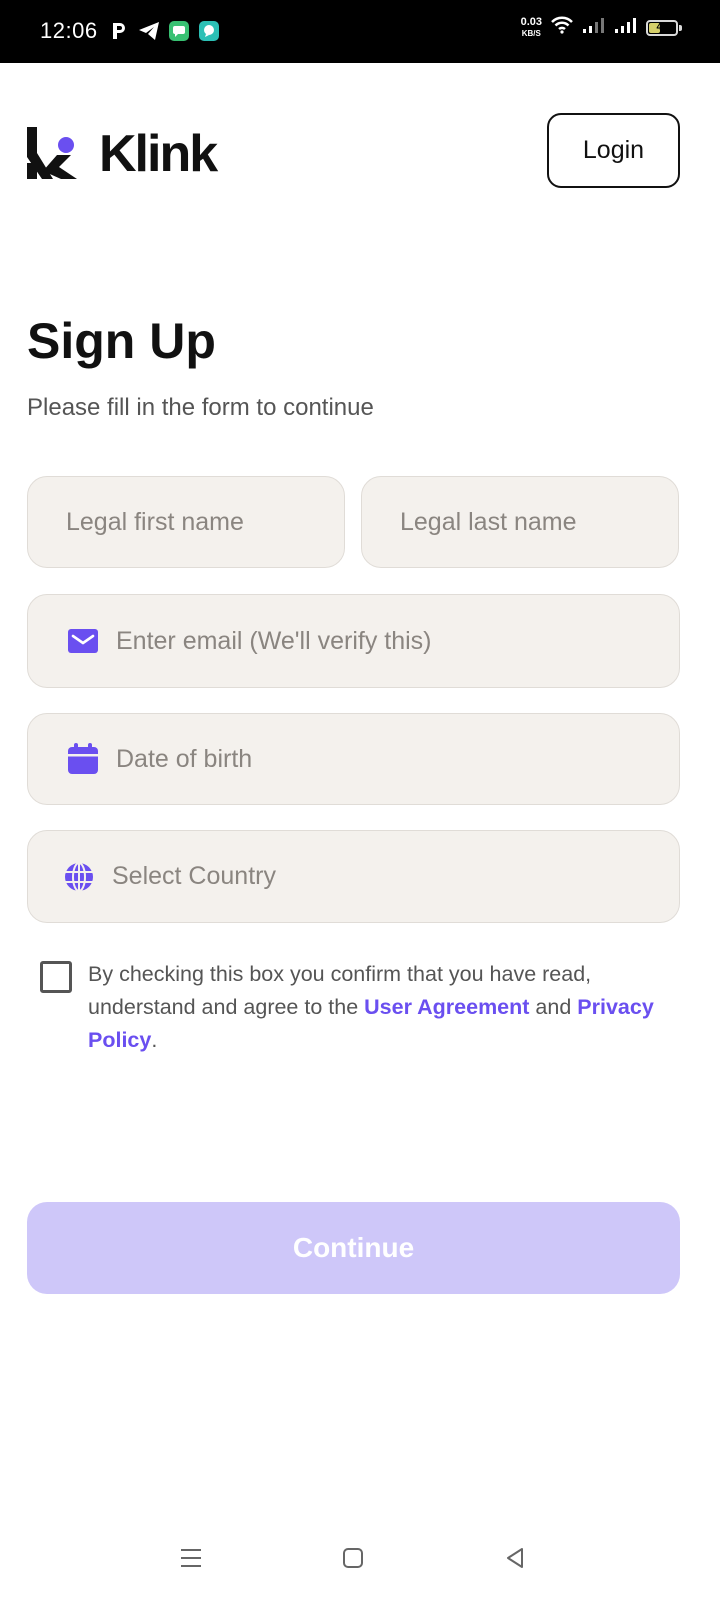 Image resolution: width=720 pixels, height=1600 pixels. What do you see at coordinates (158, 154) in the screenshot?
I see `brand-name: Klink` at bounding box center [158, 154].